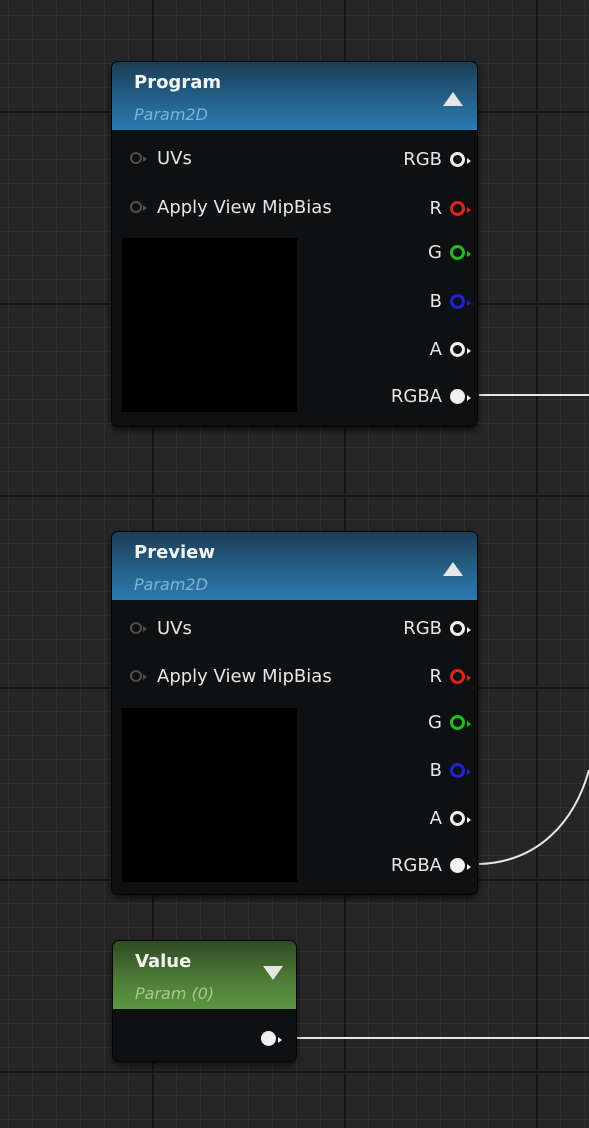 This screenshot has height=1128, width=589. What do you see at coordinates (204, 975) in the screenshot?
I see `node-header: Value Param (0)` at bounding box center [204, 975].